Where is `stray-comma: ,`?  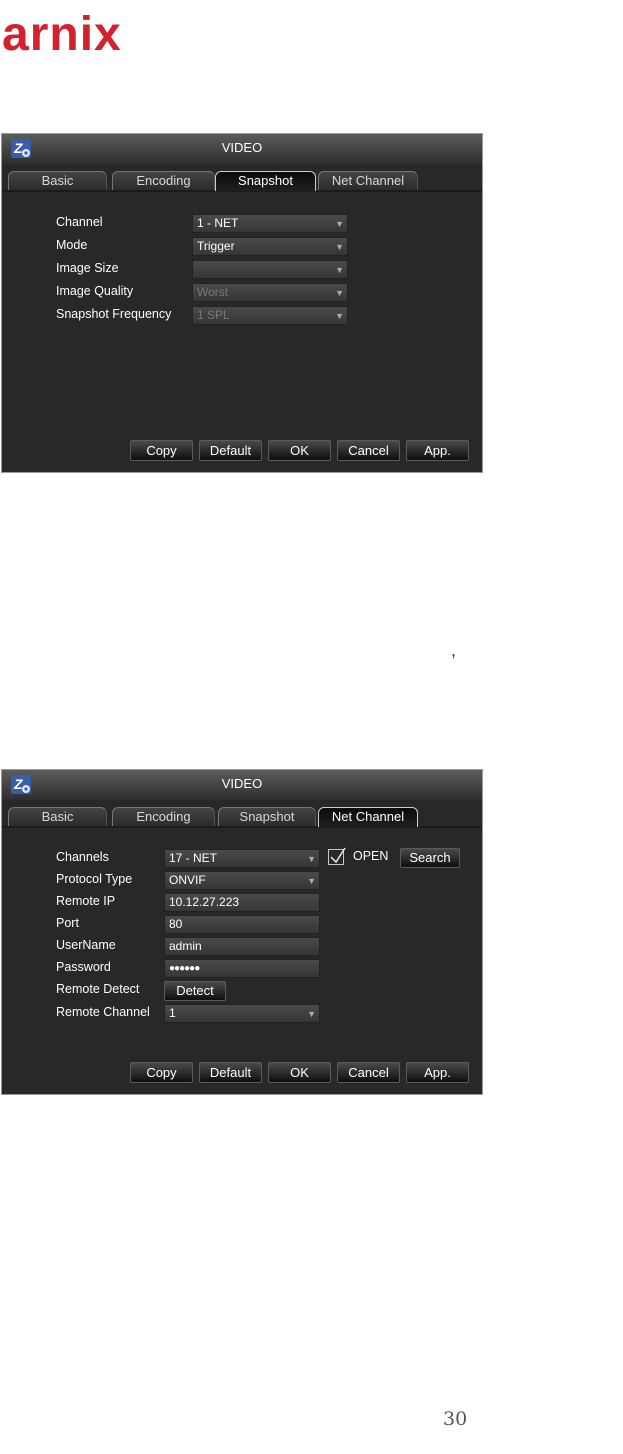
stray-comma: , is located at coordinates (454, 650).